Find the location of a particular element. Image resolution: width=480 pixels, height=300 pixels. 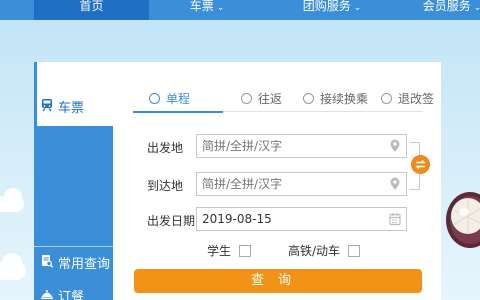

tab-round-trip: 往返 is located at coordinates (261, 101).